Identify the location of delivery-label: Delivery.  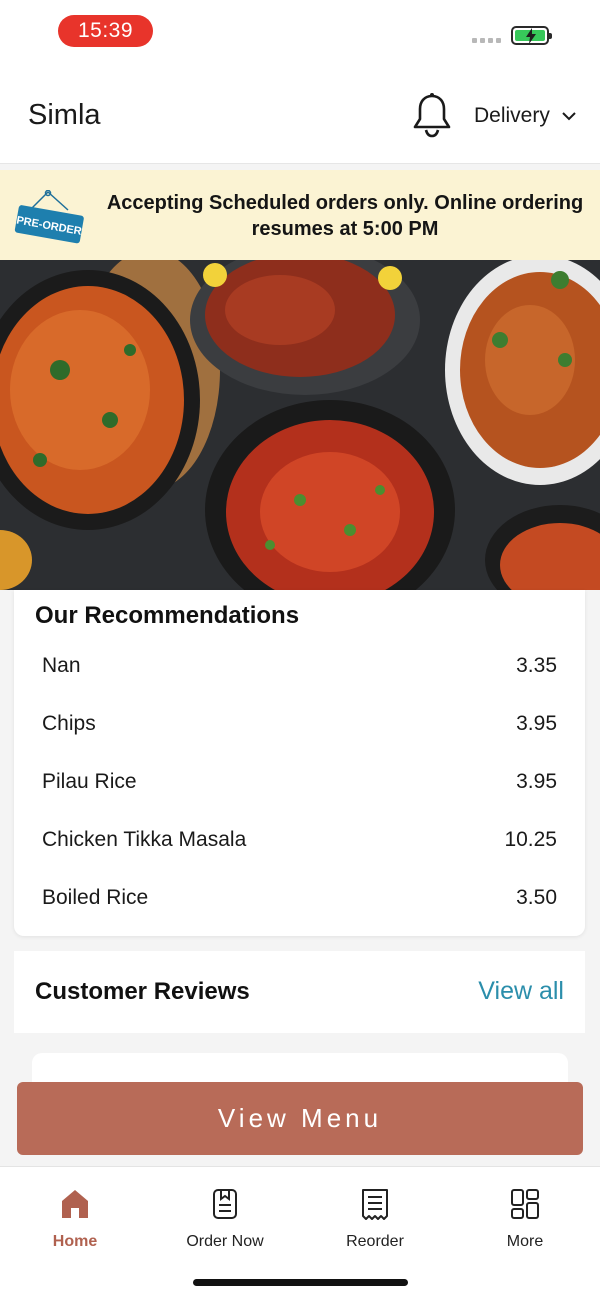
(512, 115).